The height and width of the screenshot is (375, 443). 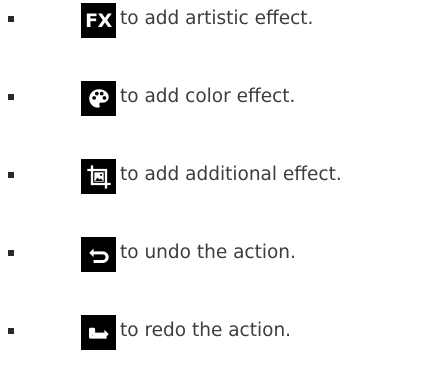 I want to click on list-item-artistic-effect: FX to add artistic effect., so click(x=221, y=20).